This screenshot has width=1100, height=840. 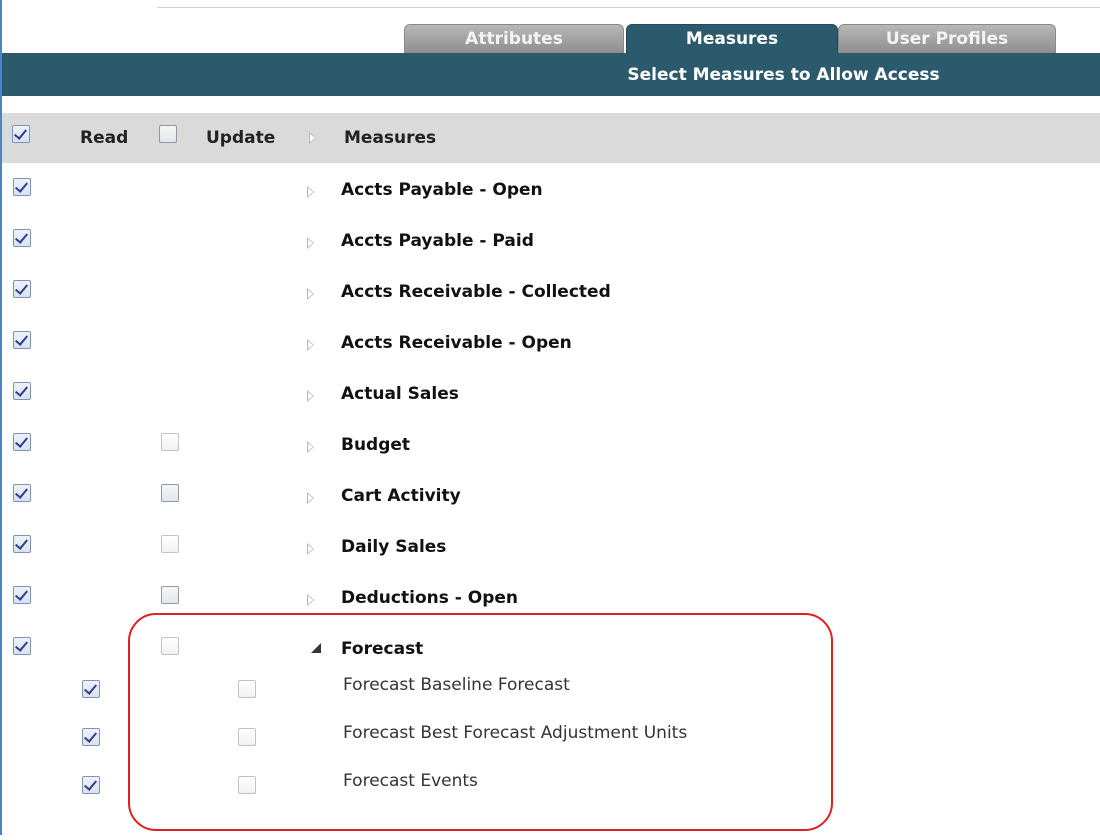 What do you see at coordinates (628, 4) in the screenshot?
I see `frame-top-border` at bounding box center [628, 4].